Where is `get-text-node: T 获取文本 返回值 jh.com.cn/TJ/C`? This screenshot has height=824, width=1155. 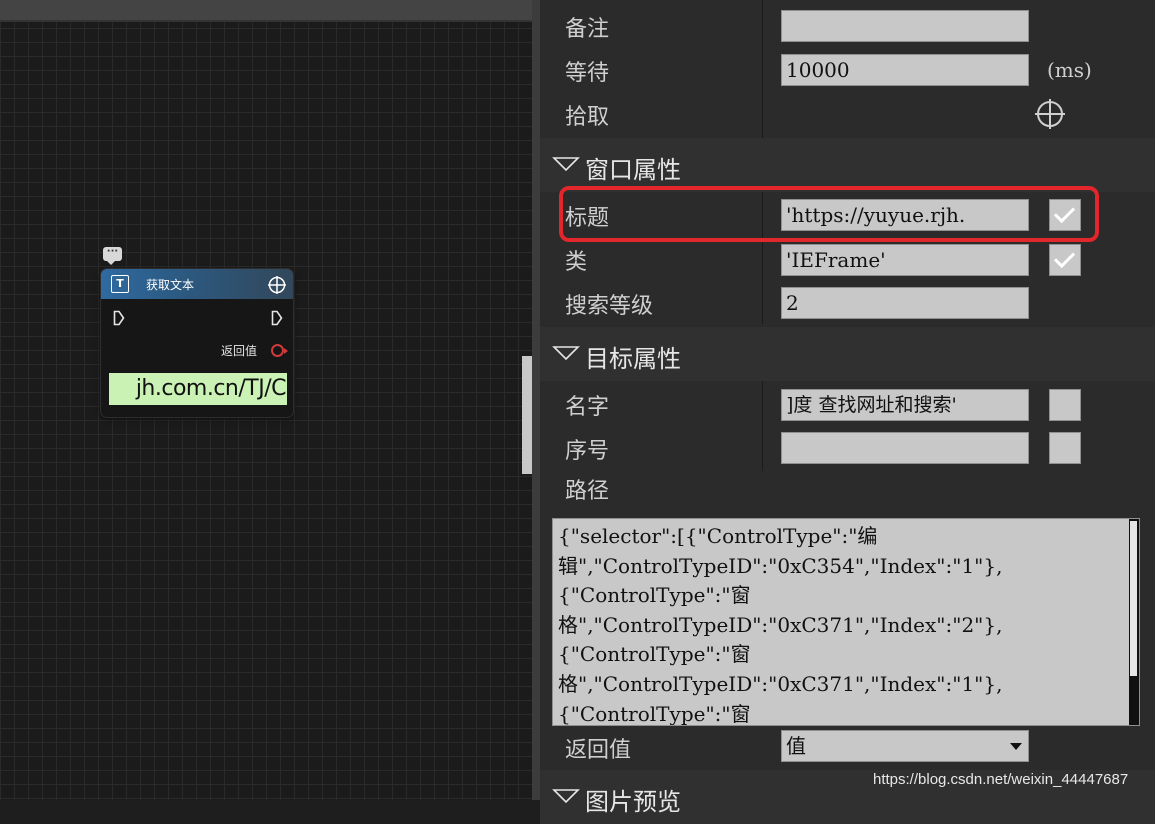
get-text-node: T 获取文本 返回值 jh.com.cn/TJ/C is located at coordinates (197, 343).